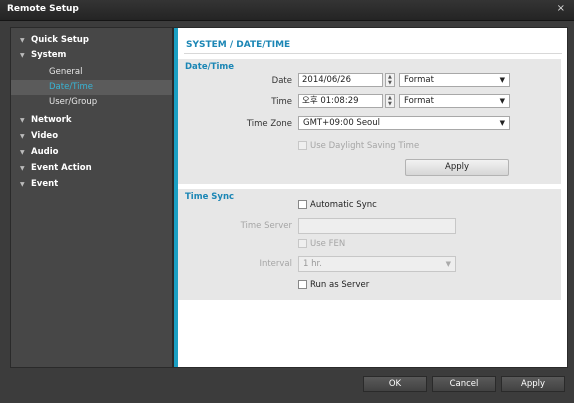 This screenshot has height=403, width=574. Describe the element at coordinates (91, 120) in the screenshot. I see `tree-item-network: ▼ Network` at that location.